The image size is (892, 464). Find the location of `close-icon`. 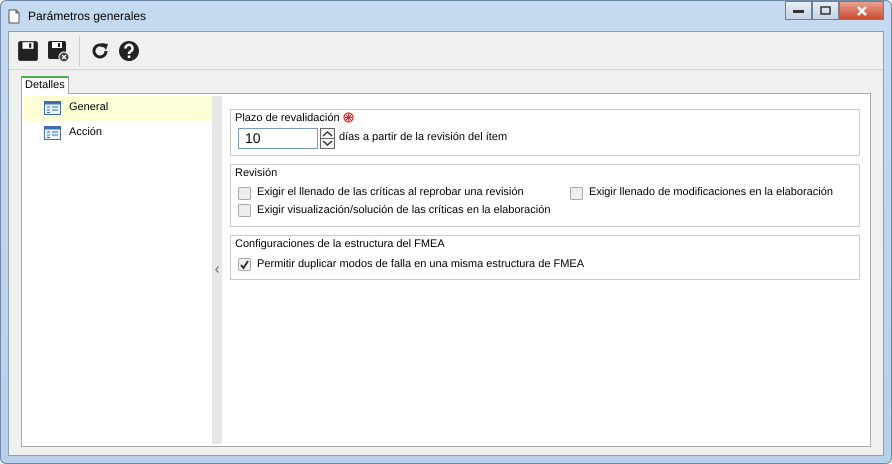

close-icon is located at coordinates (862, 11).